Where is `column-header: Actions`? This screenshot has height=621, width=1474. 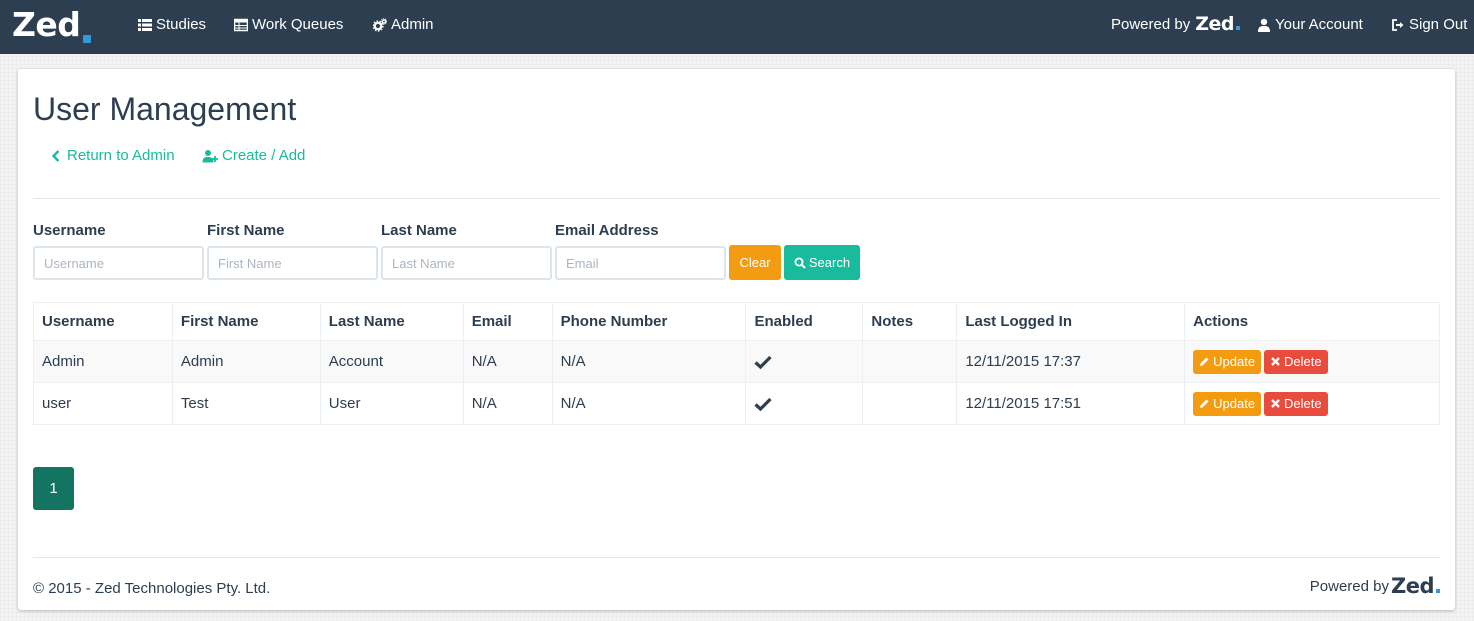
column-header: Actions is located at coordinates (1312, 321).